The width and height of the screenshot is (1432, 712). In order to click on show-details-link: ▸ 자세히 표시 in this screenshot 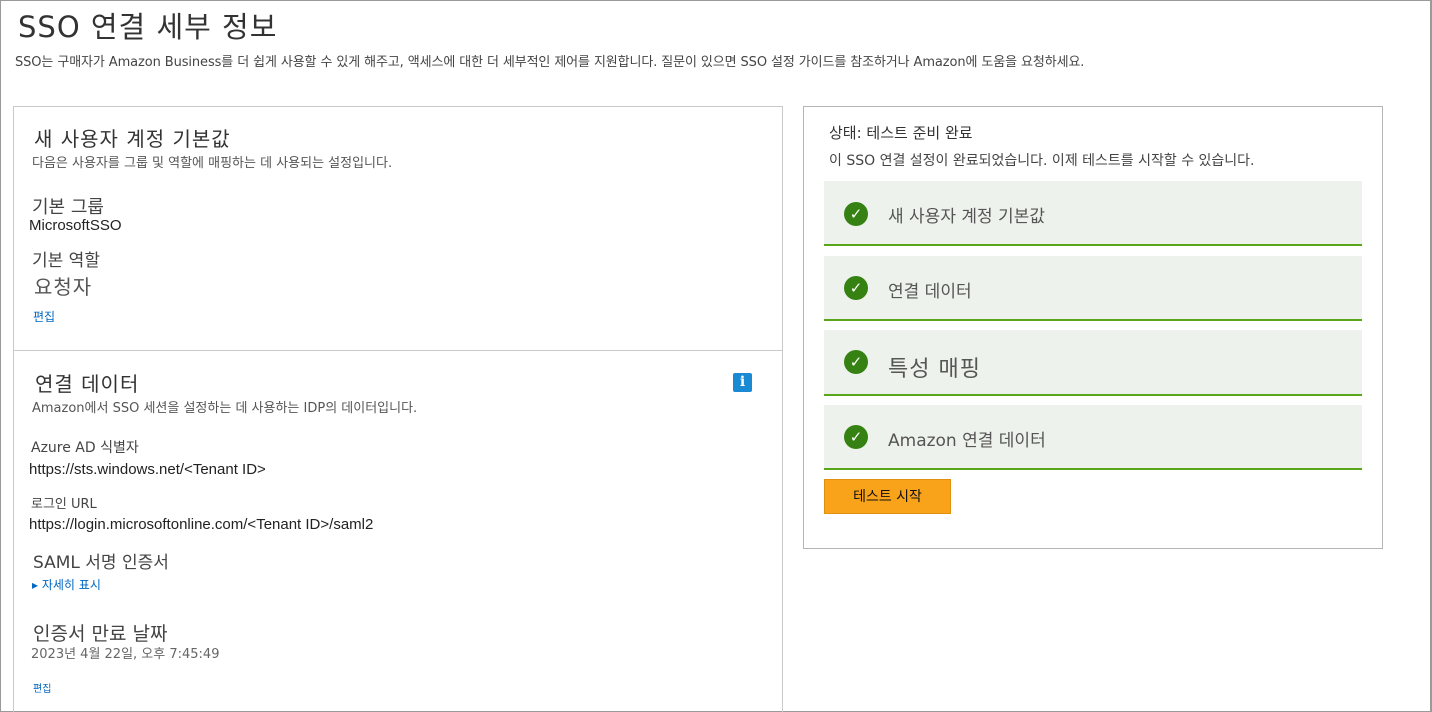, I will do `click(66, 584)`.